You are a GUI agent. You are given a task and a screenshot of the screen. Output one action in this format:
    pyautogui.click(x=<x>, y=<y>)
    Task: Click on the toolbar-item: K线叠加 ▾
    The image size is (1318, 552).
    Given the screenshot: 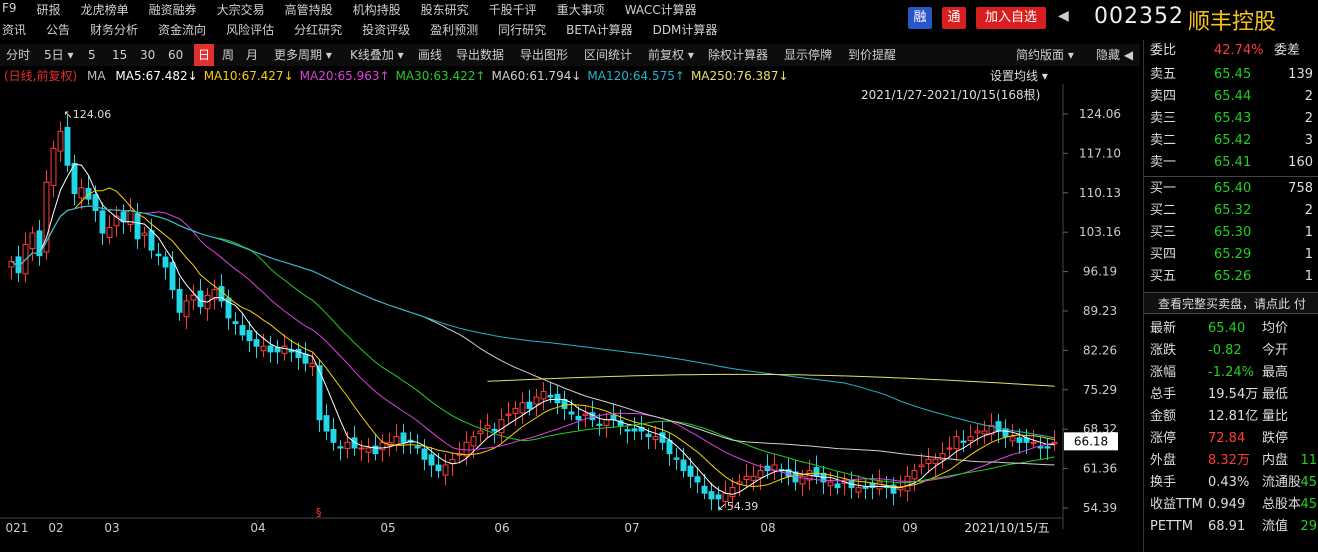 What is the action you would take?
    pyautogui.click(x=377, y=55)
    